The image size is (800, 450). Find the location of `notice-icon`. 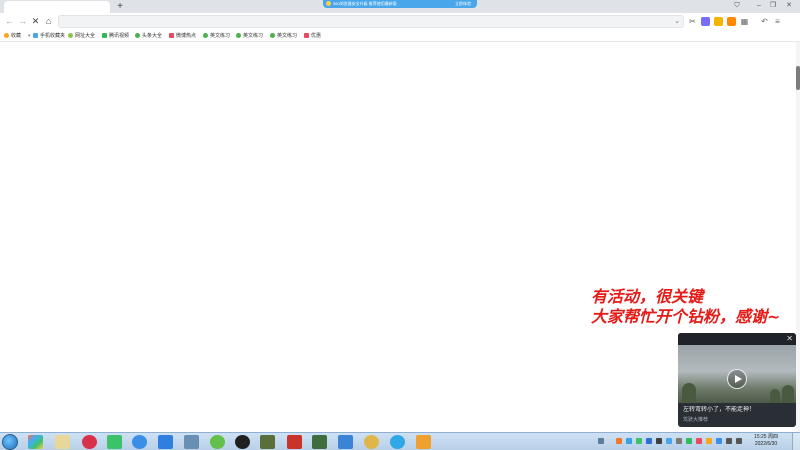

notice-icon is located at coordinates (328, 3).